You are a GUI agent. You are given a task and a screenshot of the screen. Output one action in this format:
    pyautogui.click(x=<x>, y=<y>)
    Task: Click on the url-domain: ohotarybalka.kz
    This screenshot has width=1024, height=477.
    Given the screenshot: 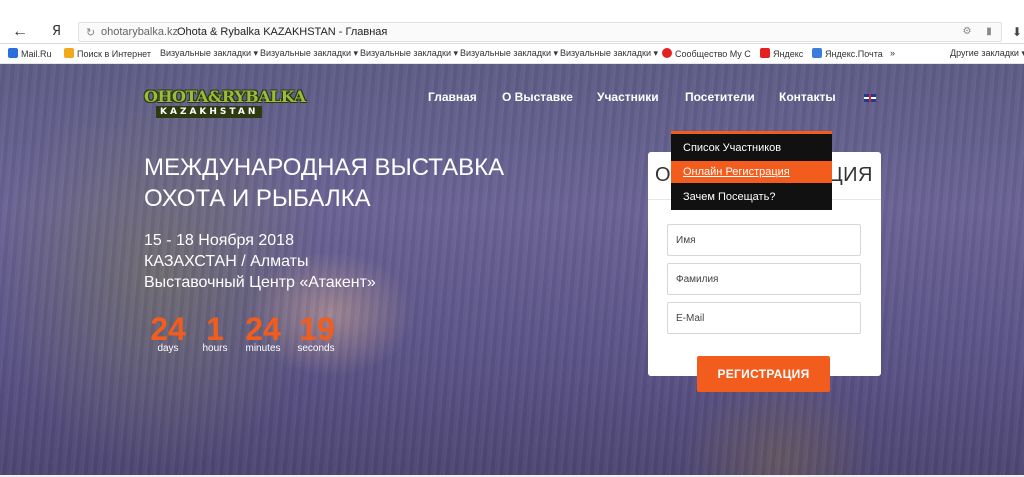 What is the action you would take?
    pyautogui.click(x=140, y=32)
    